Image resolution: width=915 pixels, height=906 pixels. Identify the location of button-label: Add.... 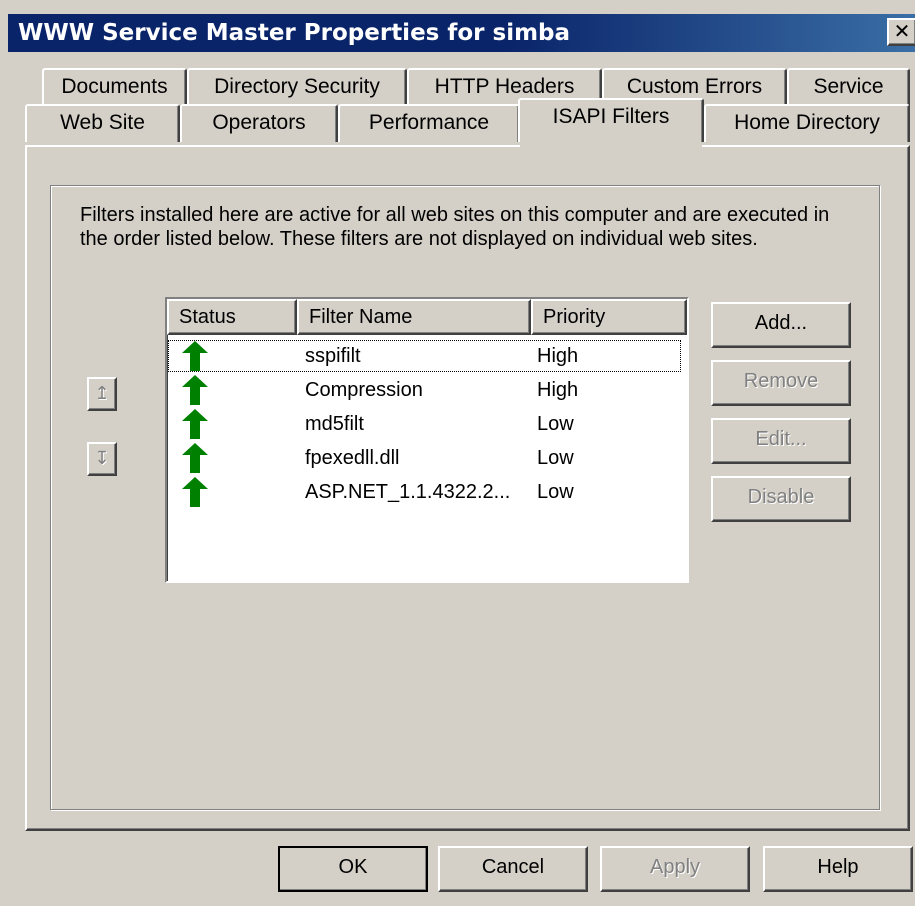
(781, 323).